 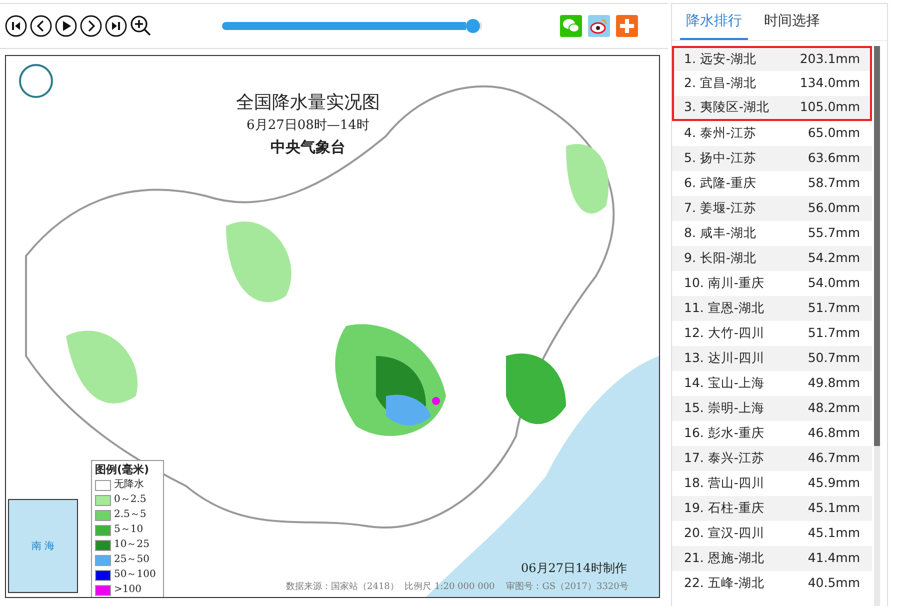 What do you see at coordinates (834, 558) in the screenshot?
I see `rainfall-value: 41.4mm` at bounding box center [834, 558].